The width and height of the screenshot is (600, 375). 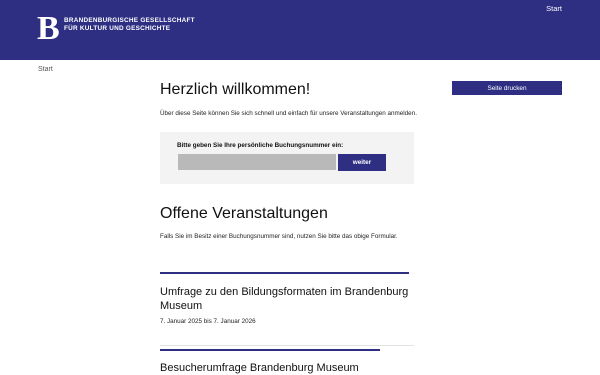 I want to click on event-title: Besucherumfrage Brandenburg Museum, so click(x=285, y=368).